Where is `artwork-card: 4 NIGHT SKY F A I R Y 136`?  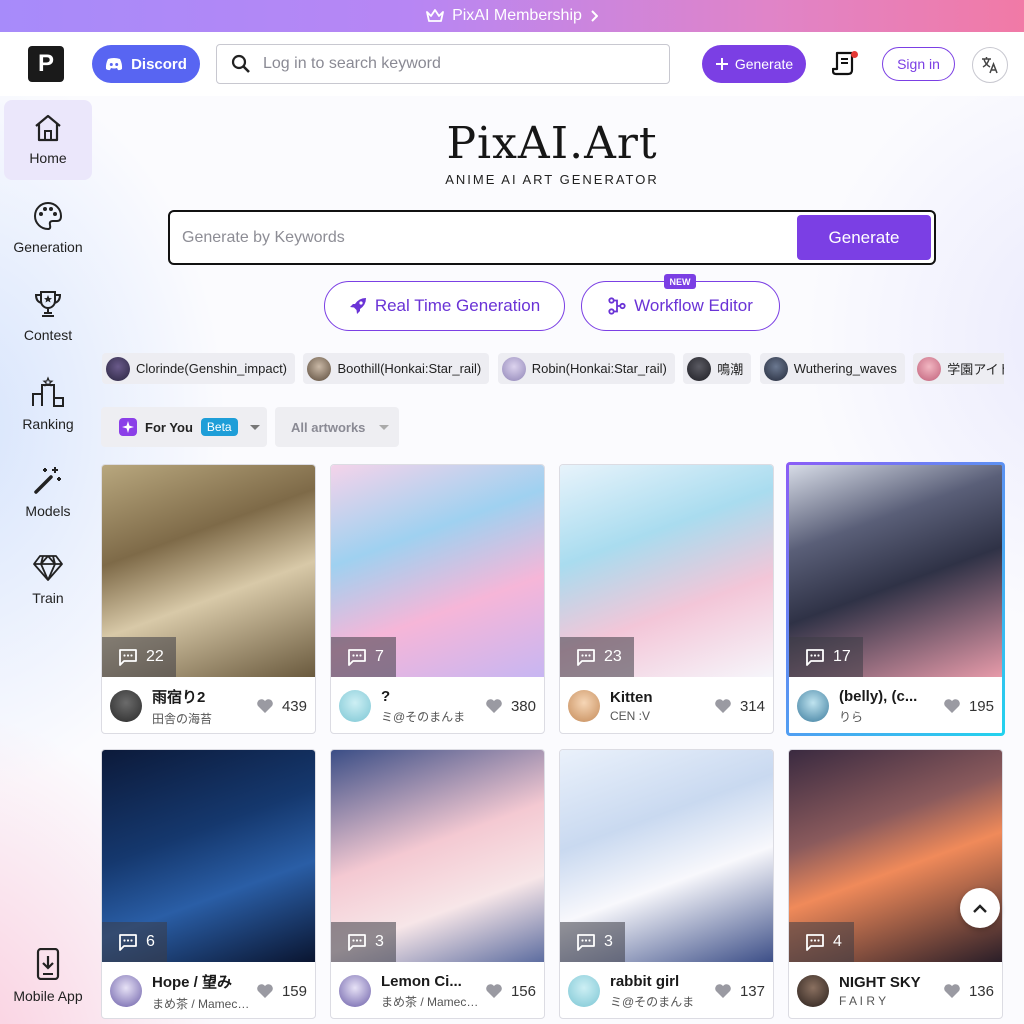 artwork-card: 4 NIGHT SKY F A I R Y 136 is located at coordinates (895, 884).